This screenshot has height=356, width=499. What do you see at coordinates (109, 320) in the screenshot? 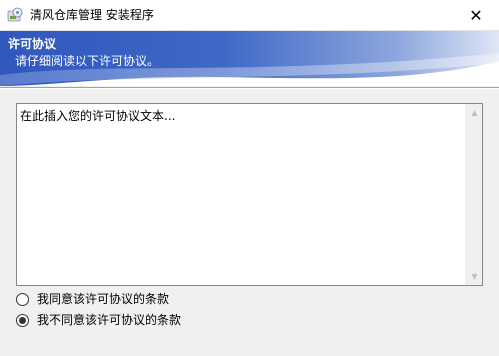
I see `disagree-label: 我不同意该许可协议的条款` at bounding box center [109, 320].